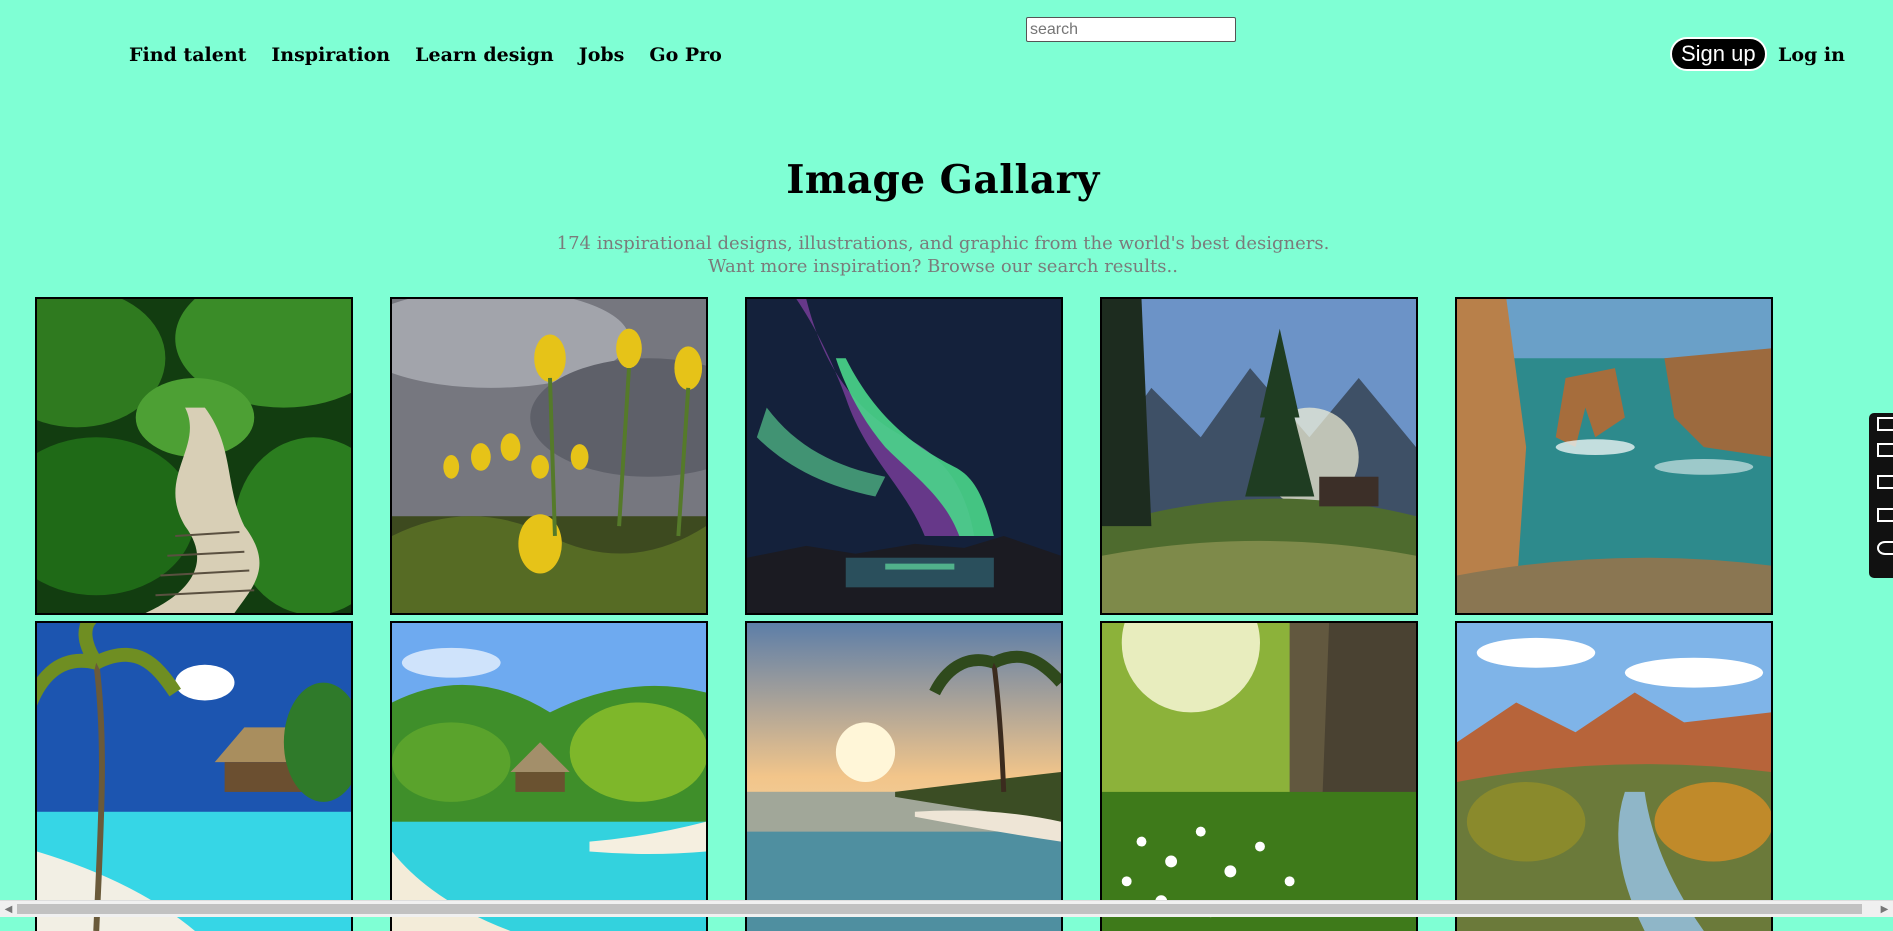  What do you see at coordinates (1881, 495) in the screenshot?
I see `side-toolbar` at bounding box center [1881, 495].